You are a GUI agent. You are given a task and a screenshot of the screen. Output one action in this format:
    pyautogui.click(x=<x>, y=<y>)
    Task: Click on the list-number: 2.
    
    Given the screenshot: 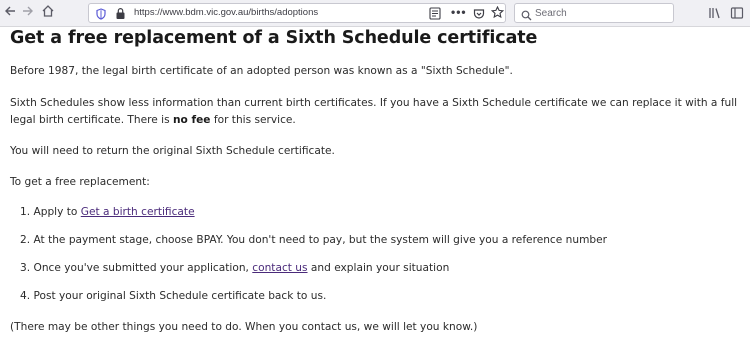 What is the action you would take?
    pyautogui.click(x=25, y=240)
    